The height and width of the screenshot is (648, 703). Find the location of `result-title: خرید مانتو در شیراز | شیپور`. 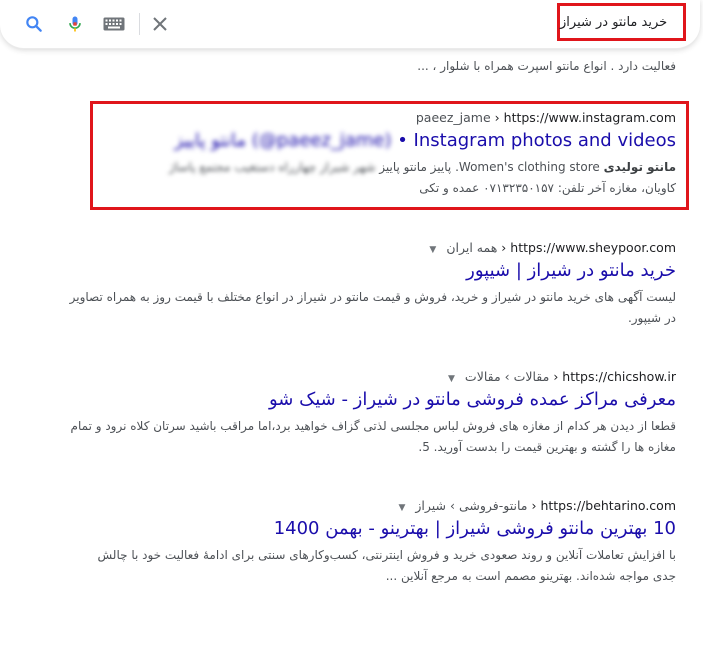

result-title: خرید مانتو در شیراز | شیپور is located at coordinates (366, 271).